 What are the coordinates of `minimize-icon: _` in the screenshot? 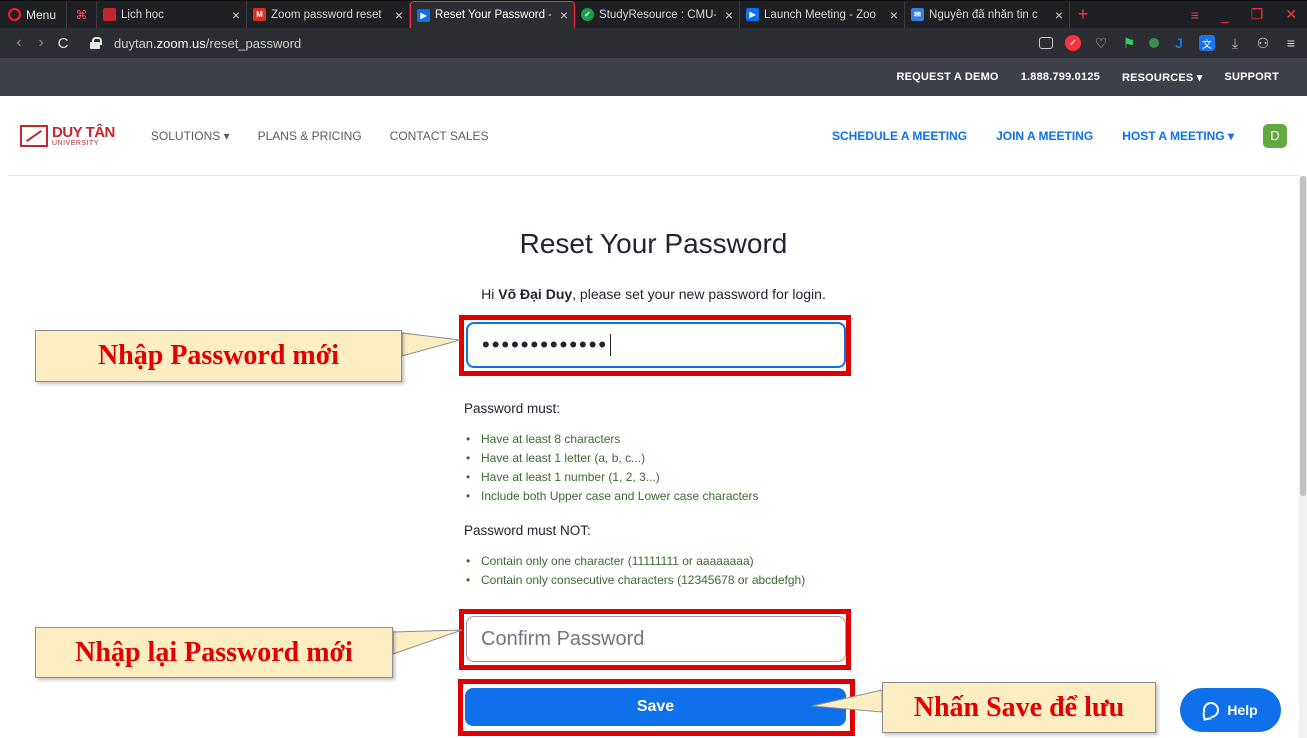 It's located at (1225, 15).